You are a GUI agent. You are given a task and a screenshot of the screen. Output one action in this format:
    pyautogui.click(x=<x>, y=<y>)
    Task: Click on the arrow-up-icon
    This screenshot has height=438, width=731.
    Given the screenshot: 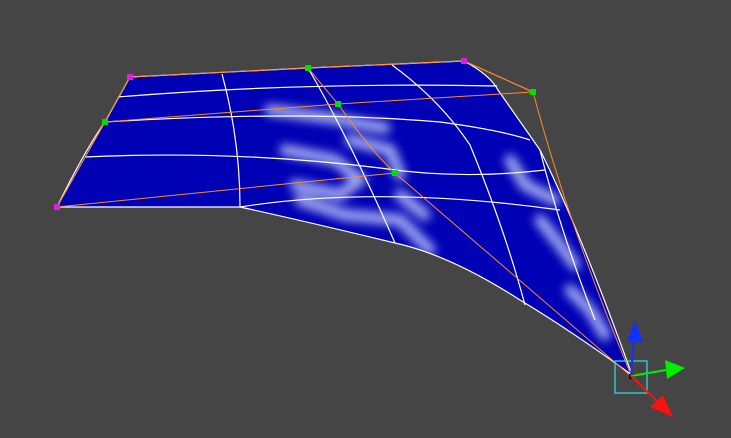 What is the action you would take?
    pyautogui.click(x=635, y=331)
    